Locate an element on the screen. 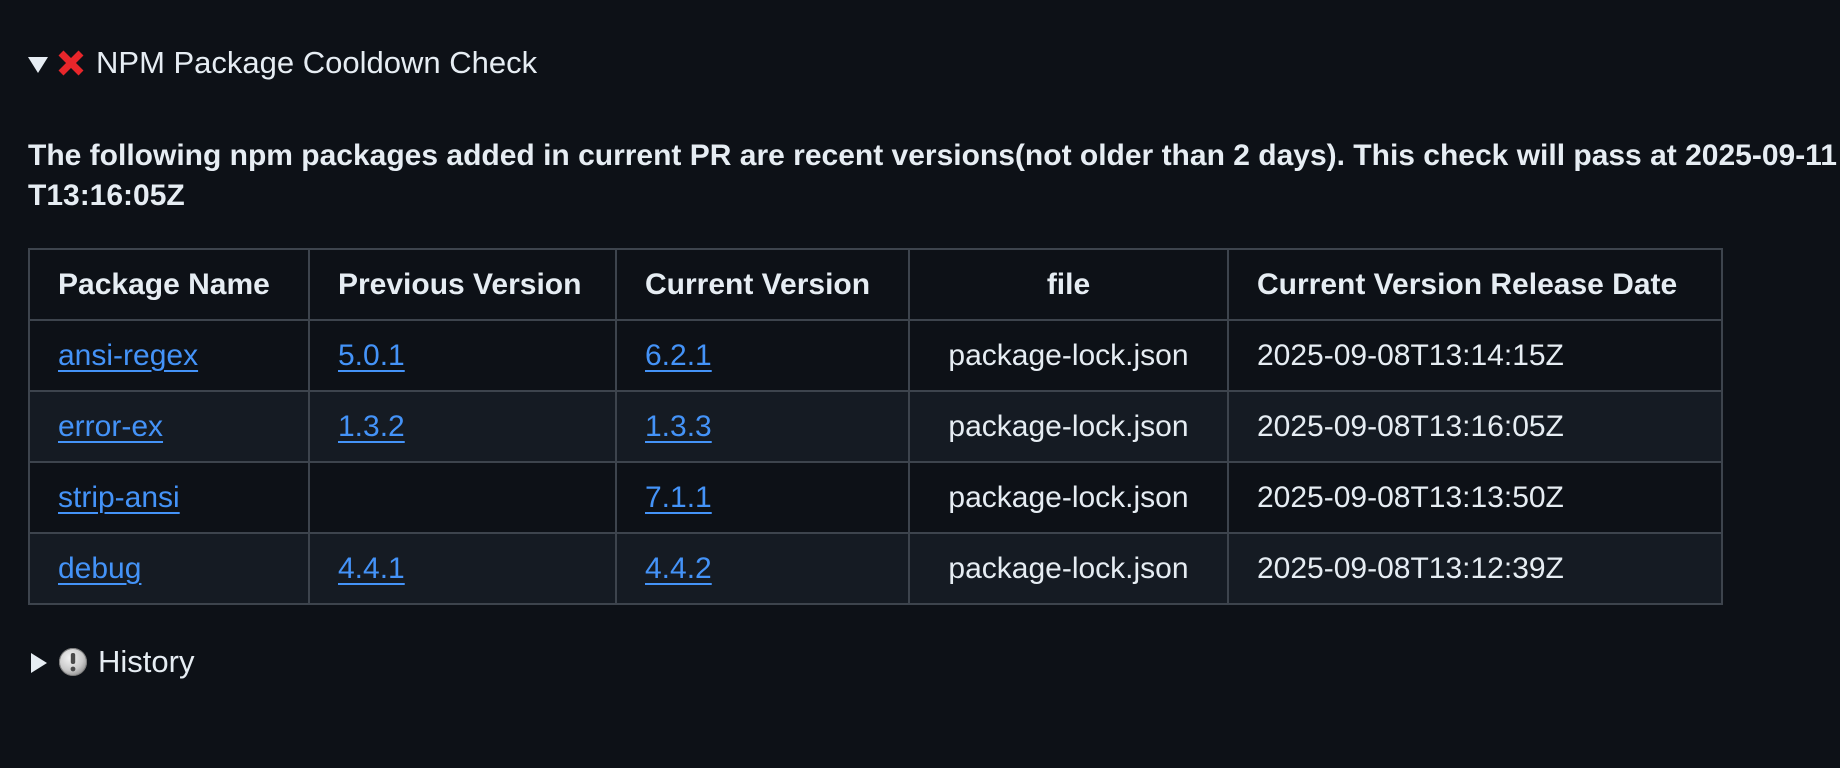 The height and width of the screenshot is (768, 1840). release-date-cell: 2025-09-08T13:14:15Z is located at coordinates (1475, 355).